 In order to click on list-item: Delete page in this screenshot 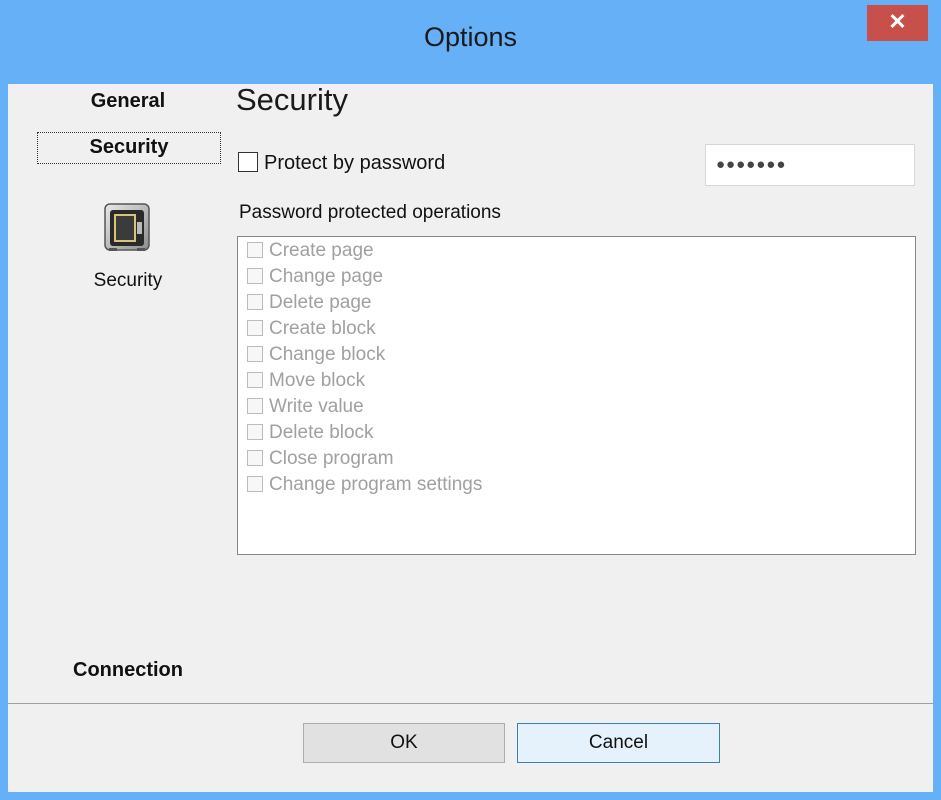, I will do `click(309, 304)`.